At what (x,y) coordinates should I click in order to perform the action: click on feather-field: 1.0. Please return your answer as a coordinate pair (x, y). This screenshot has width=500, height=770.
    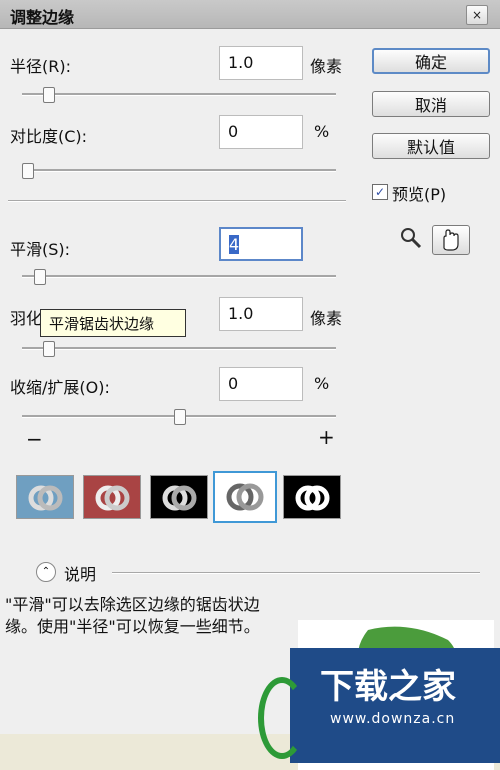
    Looking at the image, I should click on (261, 314).